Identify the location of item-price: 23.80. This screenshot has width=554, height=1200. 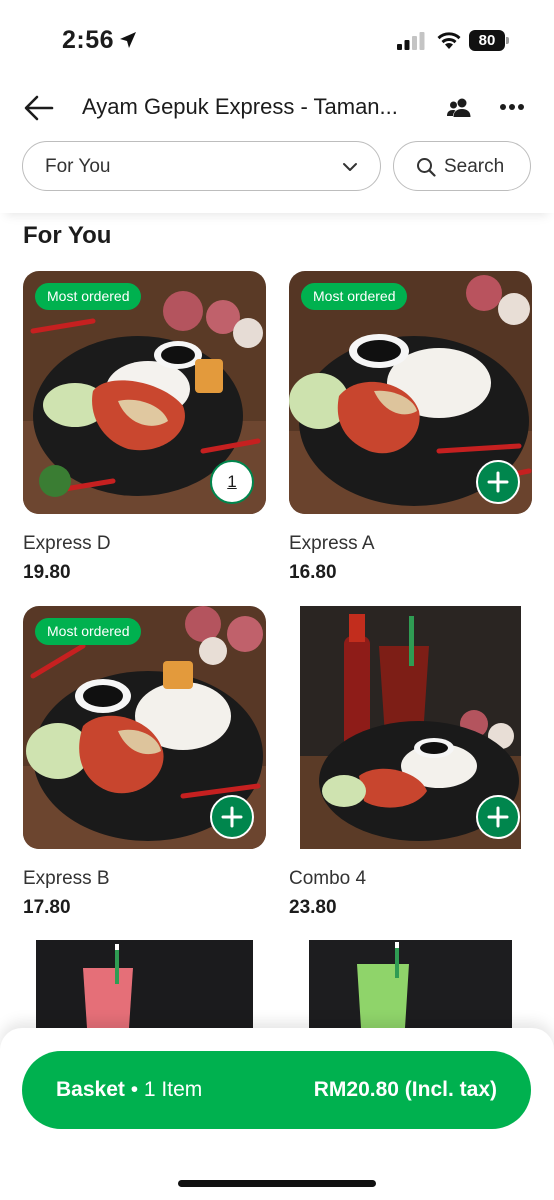
(313, 907).